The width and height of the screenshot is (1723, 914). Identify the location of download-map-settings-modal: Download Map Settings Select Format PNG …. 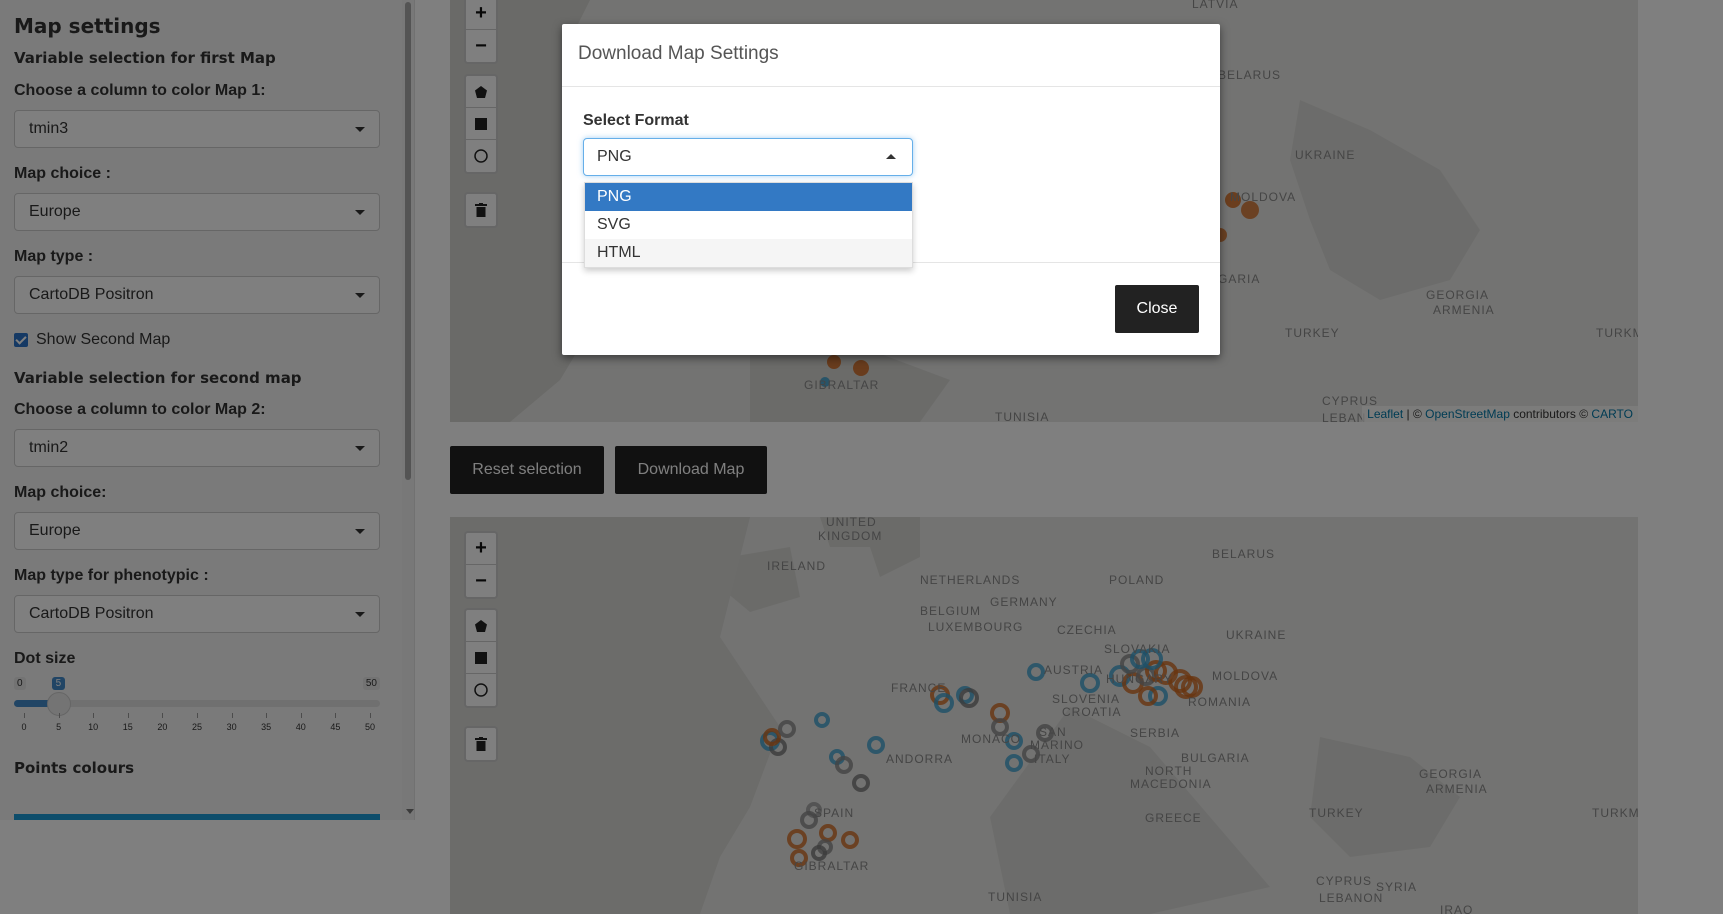
(891, 189).